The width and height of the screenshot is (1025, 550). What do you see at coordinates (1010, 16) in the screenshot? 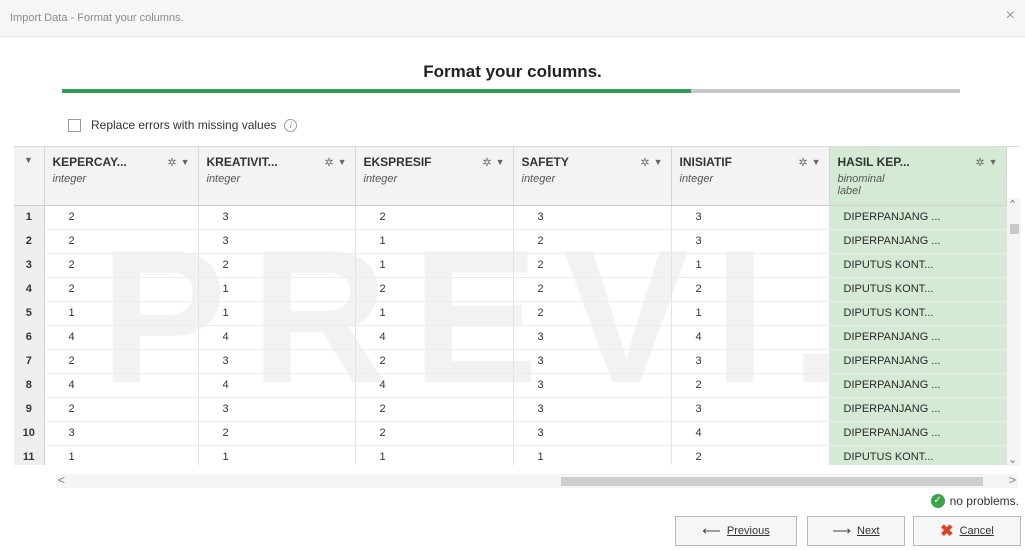
I see `close-icon: ×` at bounding box center [1010, 16].